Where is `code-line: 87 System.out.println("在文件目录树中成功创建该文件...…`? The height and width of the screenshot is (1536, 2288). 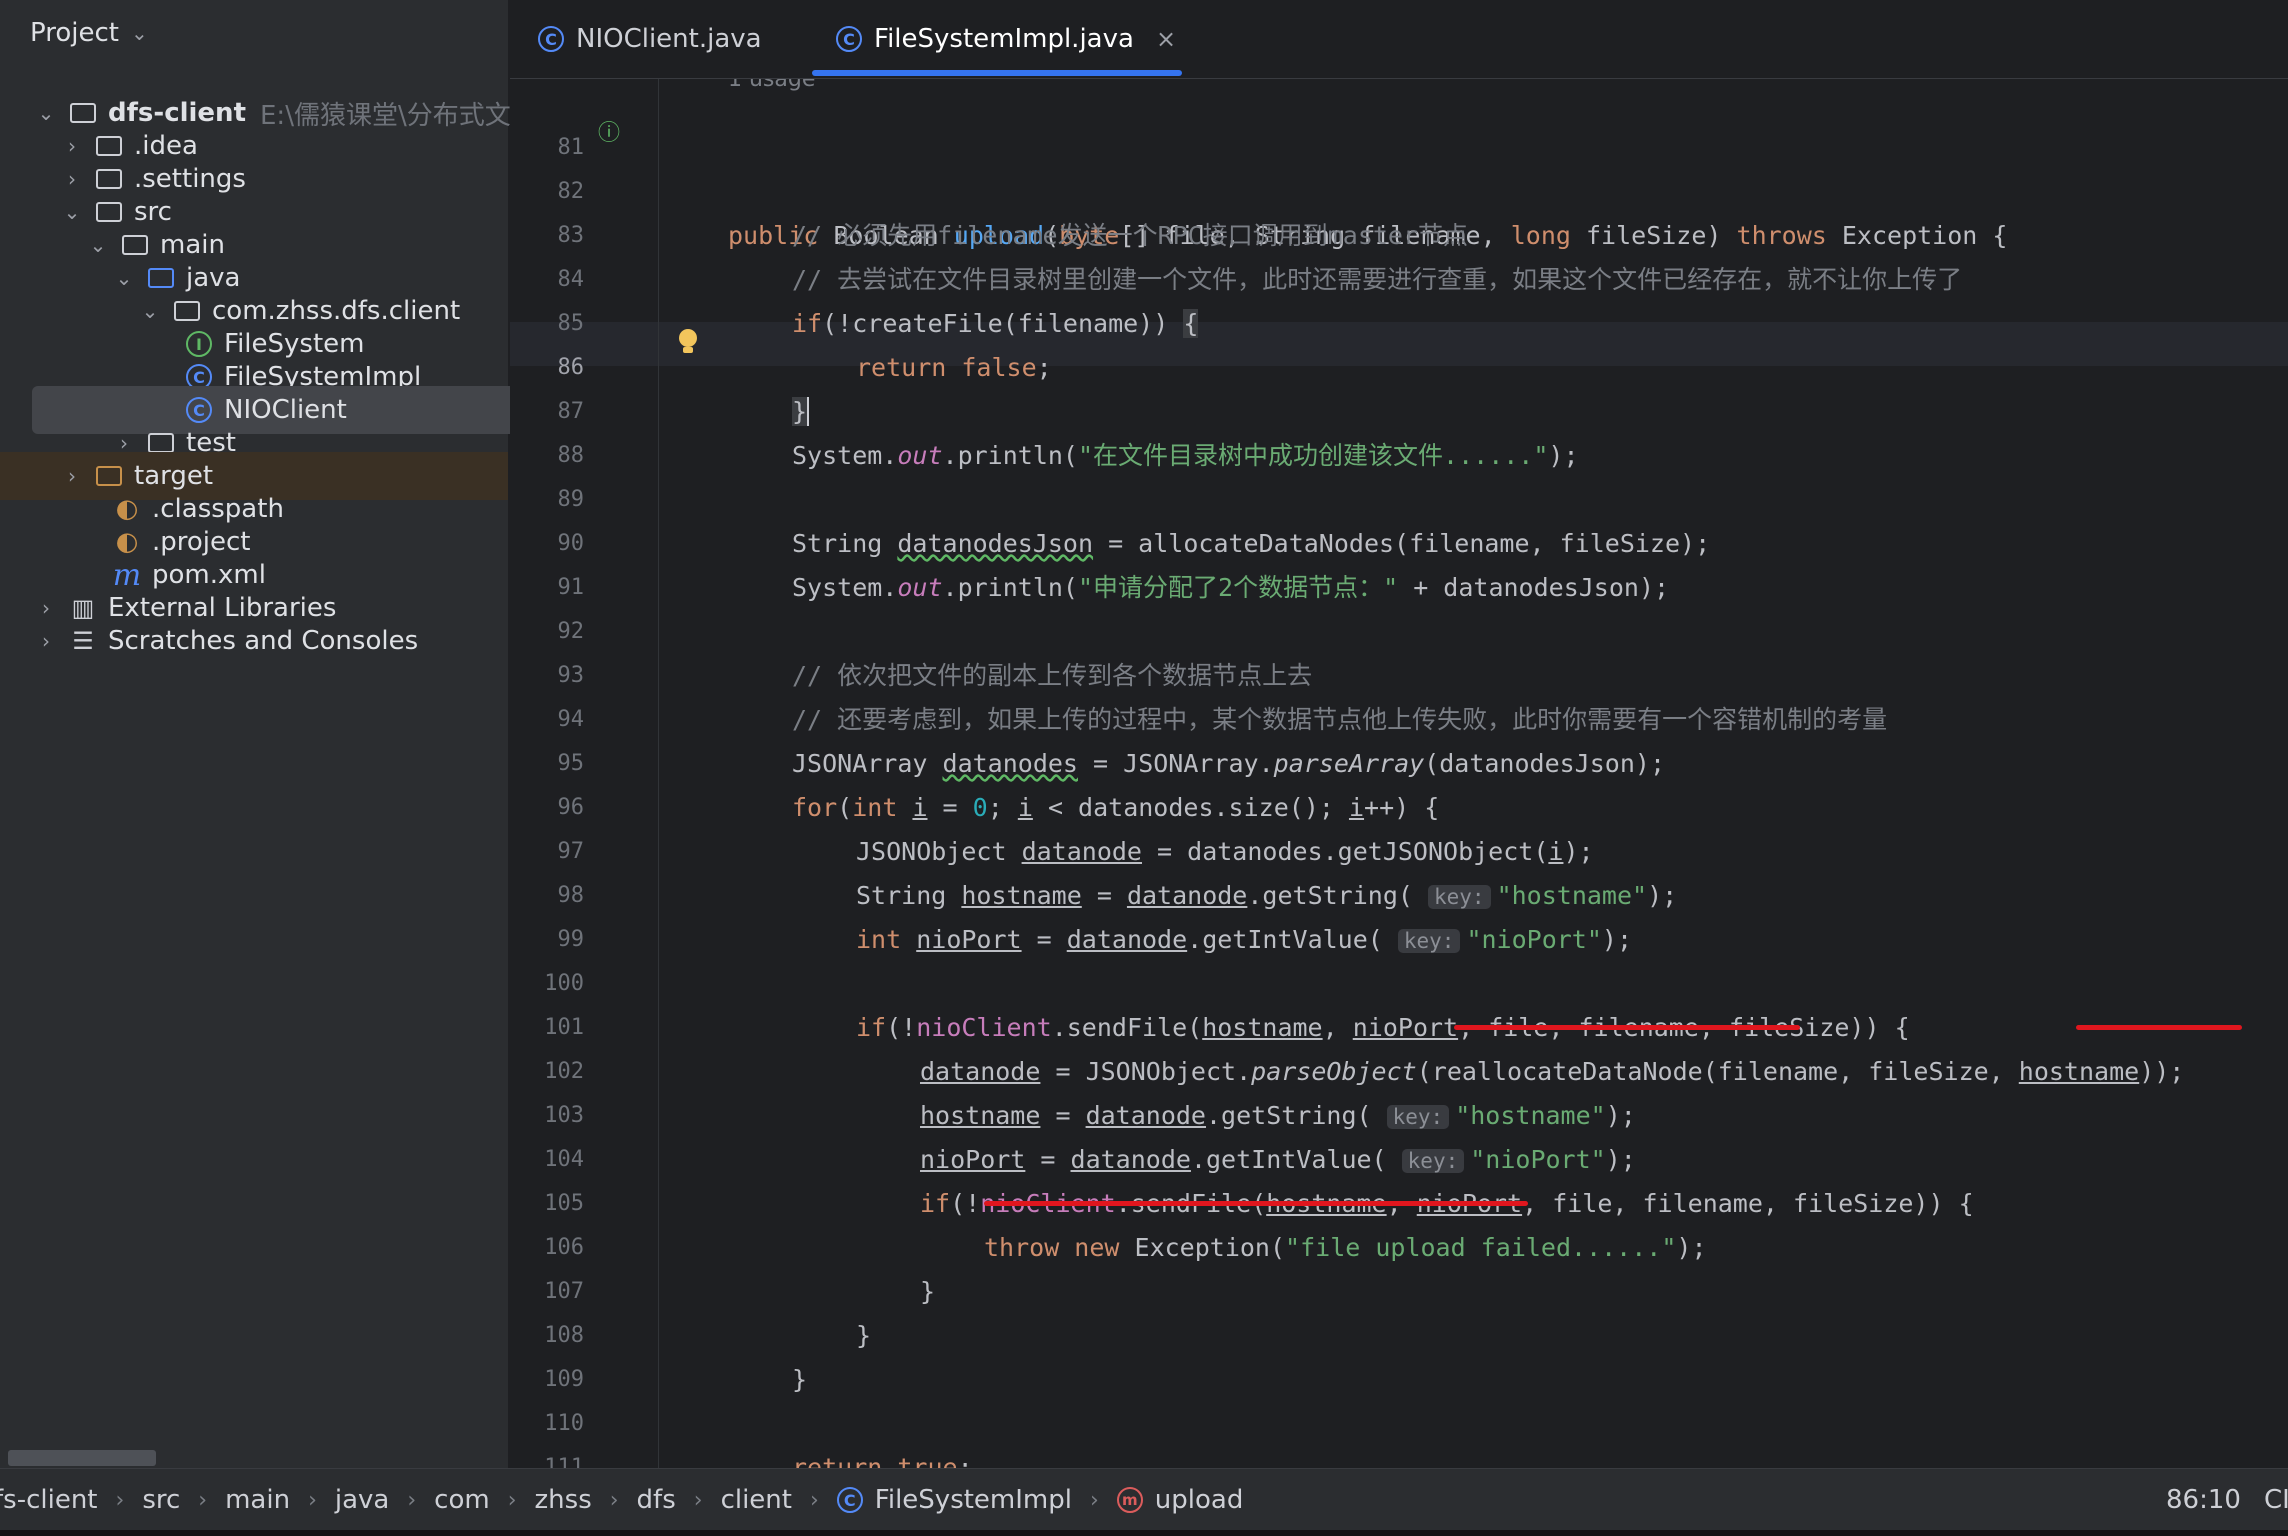 code-line: 87 System.out.println("在文件目录树中成功创建该文件...… is located at coordinates (1399, 408).